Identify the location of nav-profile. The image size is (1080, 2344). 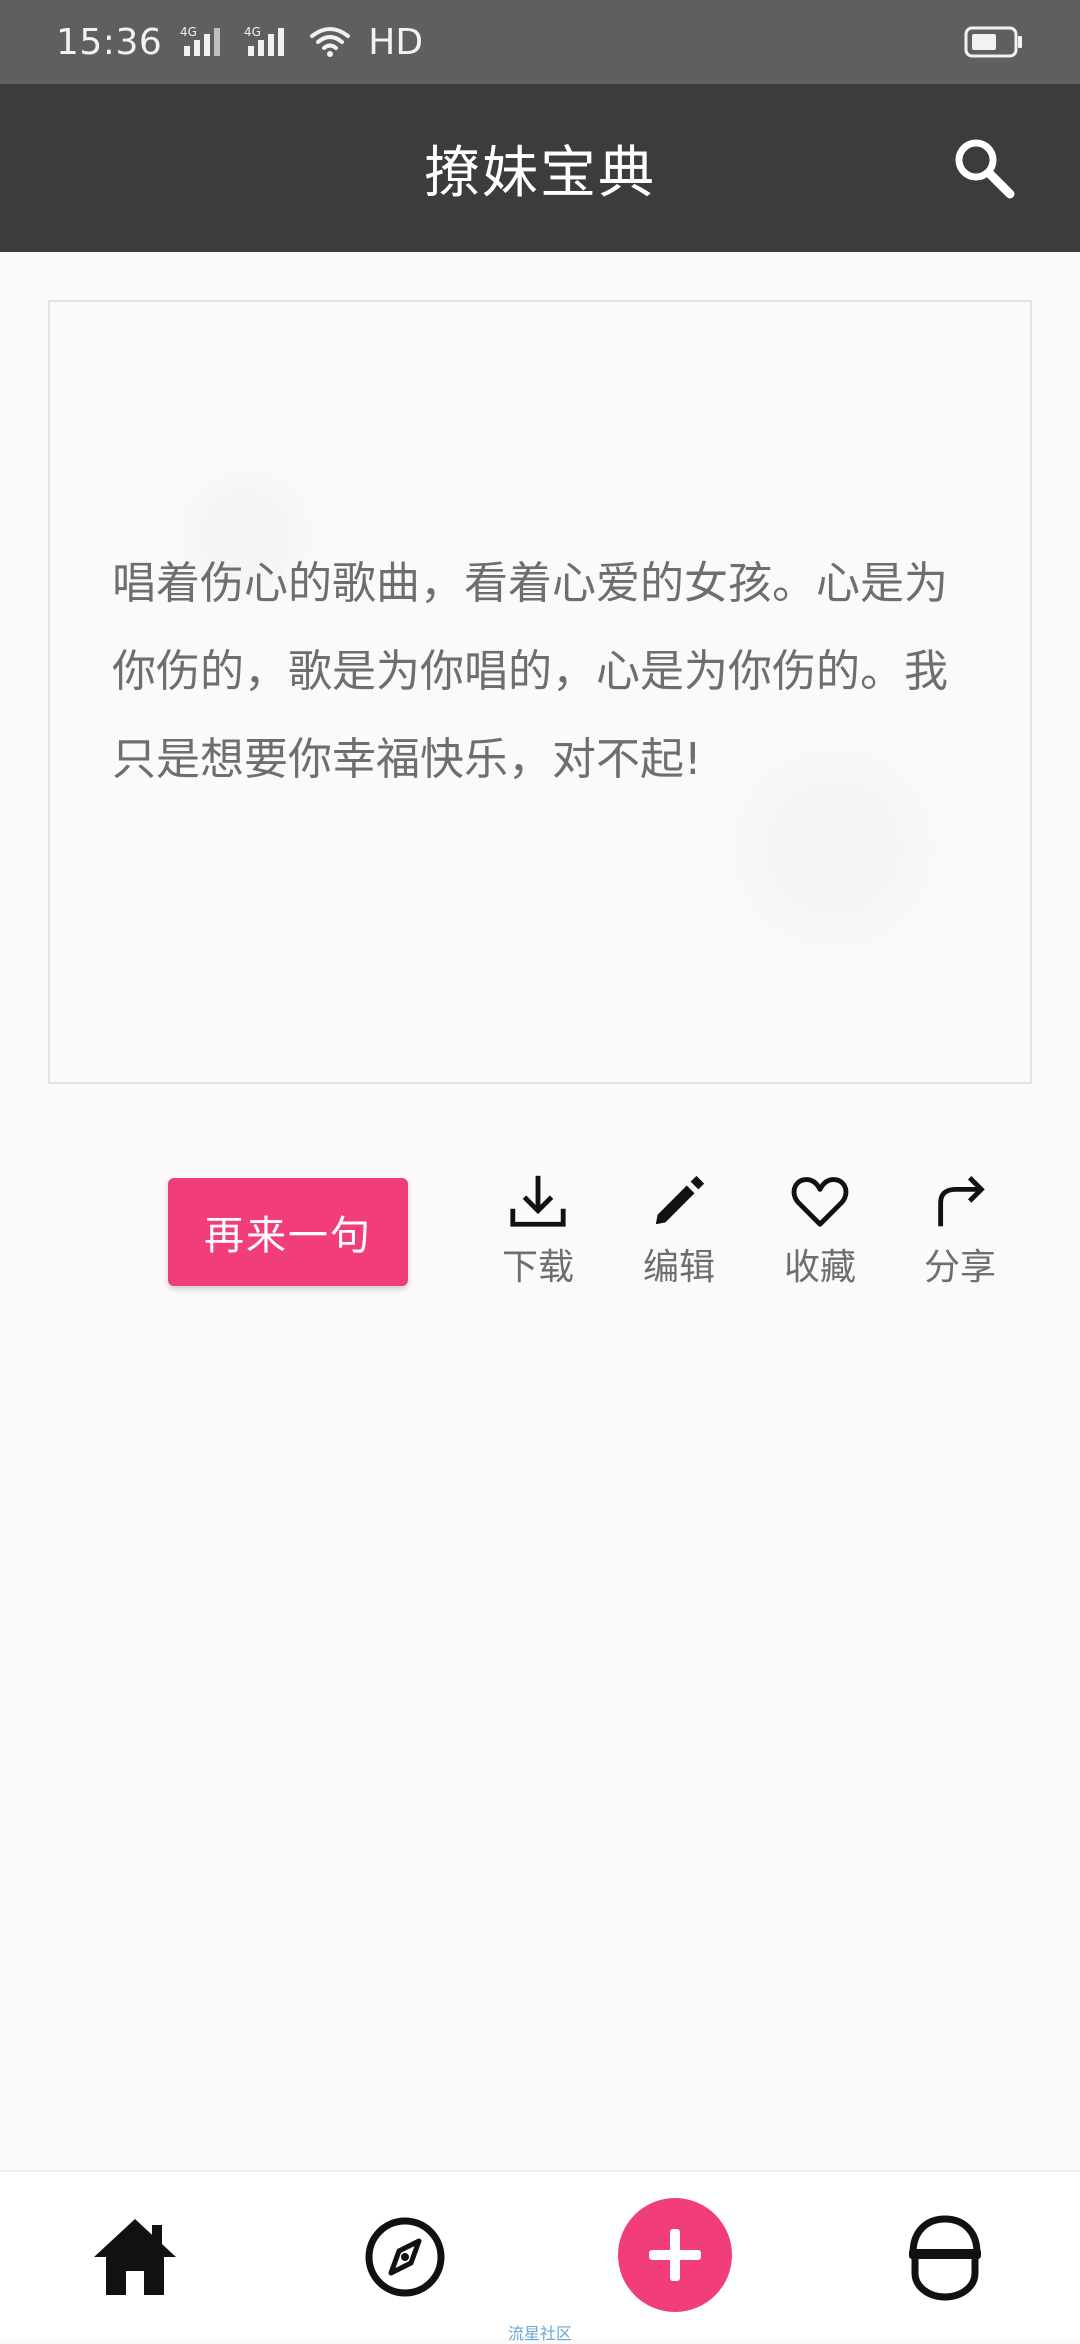
(945, 2257).